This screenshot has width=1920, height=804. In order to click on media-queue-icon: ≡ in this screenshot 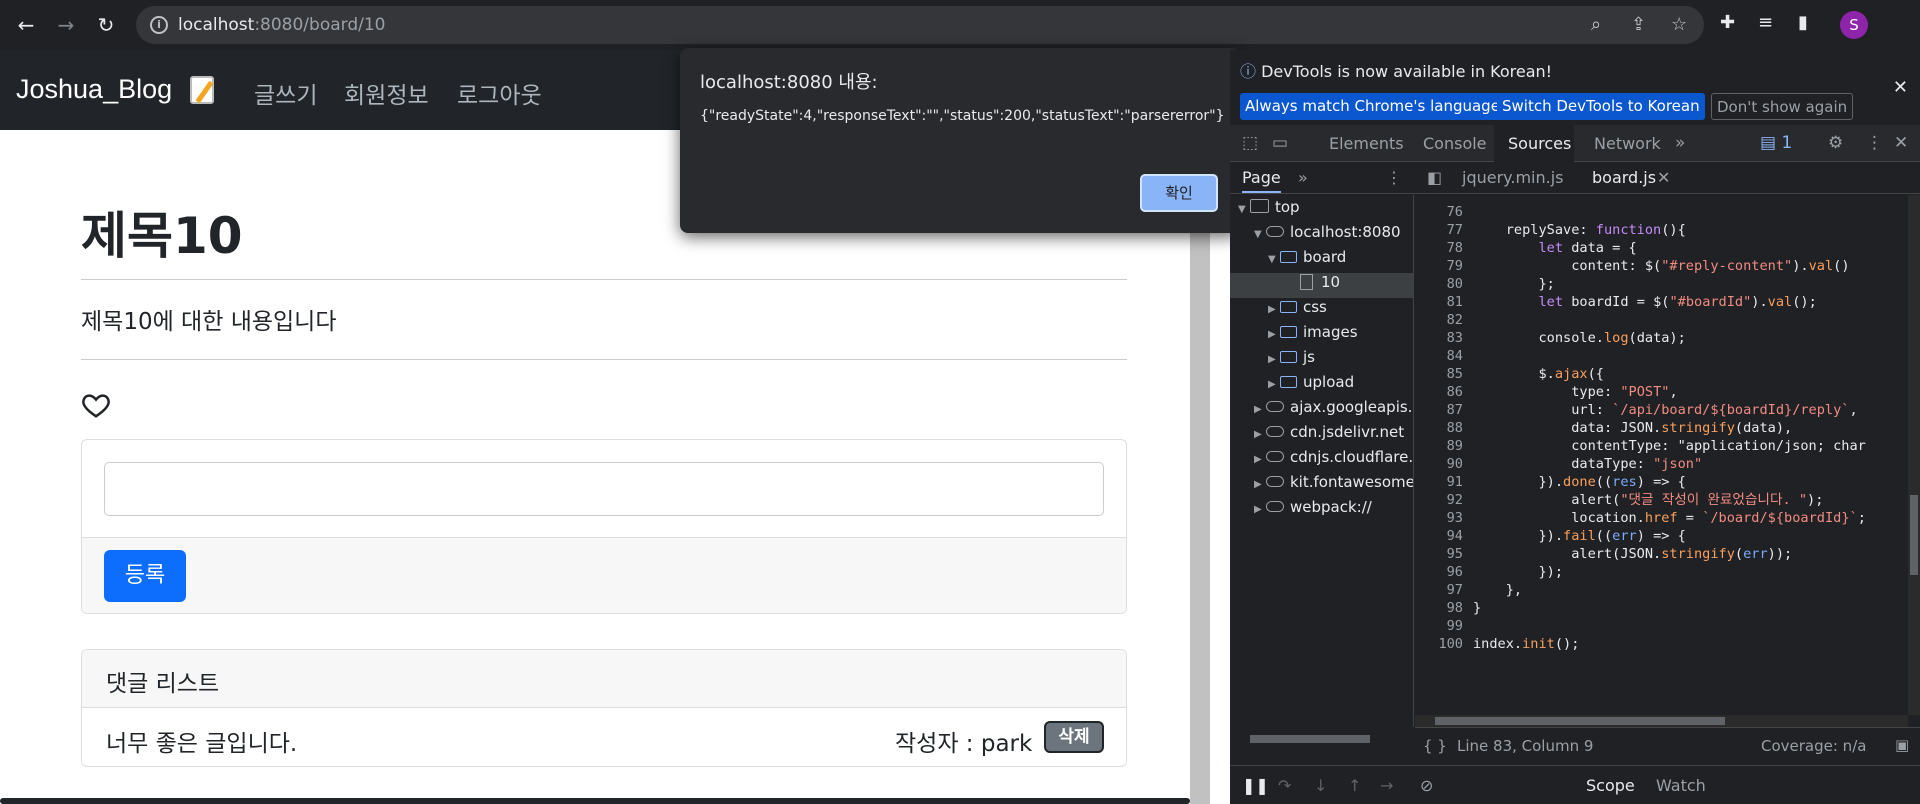, I will do `click(1765, 22)`.